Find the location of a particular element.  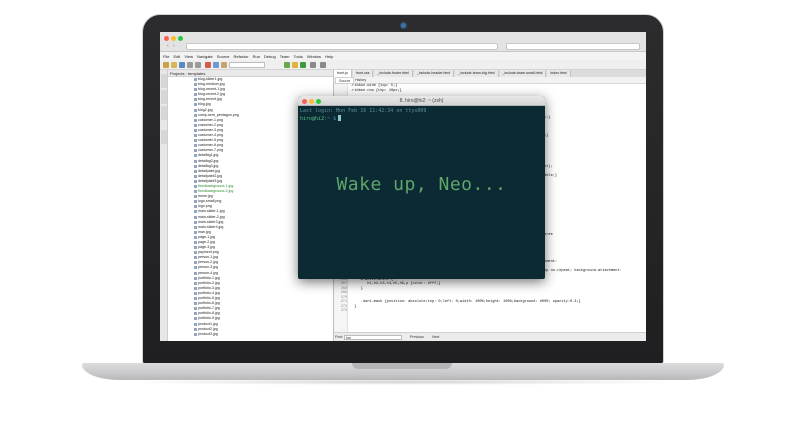

config-select is located at coordinates (247, 65).